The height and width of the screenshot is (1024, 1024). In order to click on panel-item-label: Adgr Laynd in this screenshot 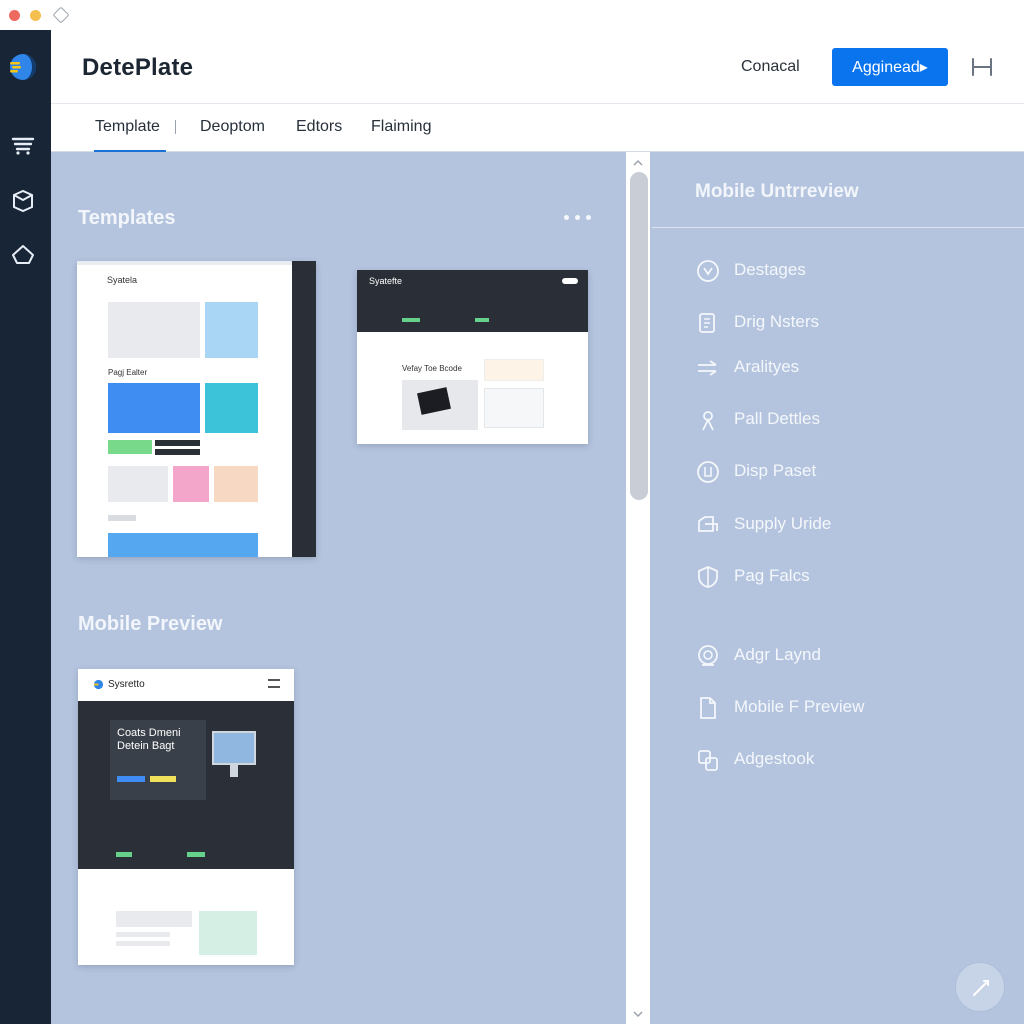, I will do `click(777, 654)`.